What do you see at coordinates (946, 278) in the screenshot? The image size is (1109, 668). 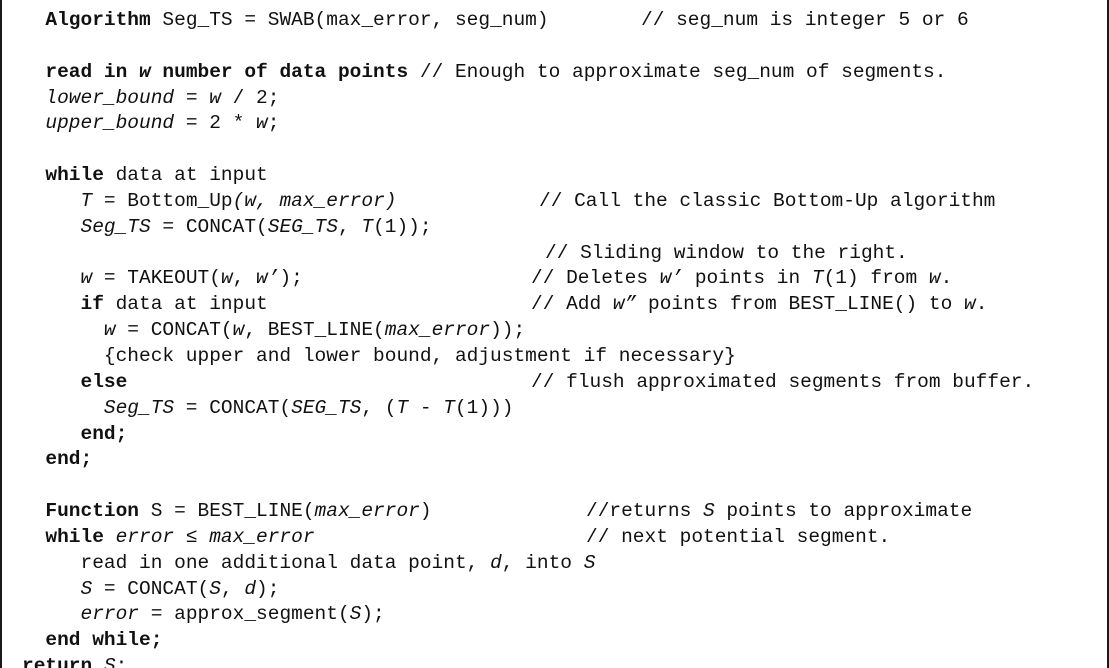 I see `code-comment-token: .` at bounding box center [946, 278].